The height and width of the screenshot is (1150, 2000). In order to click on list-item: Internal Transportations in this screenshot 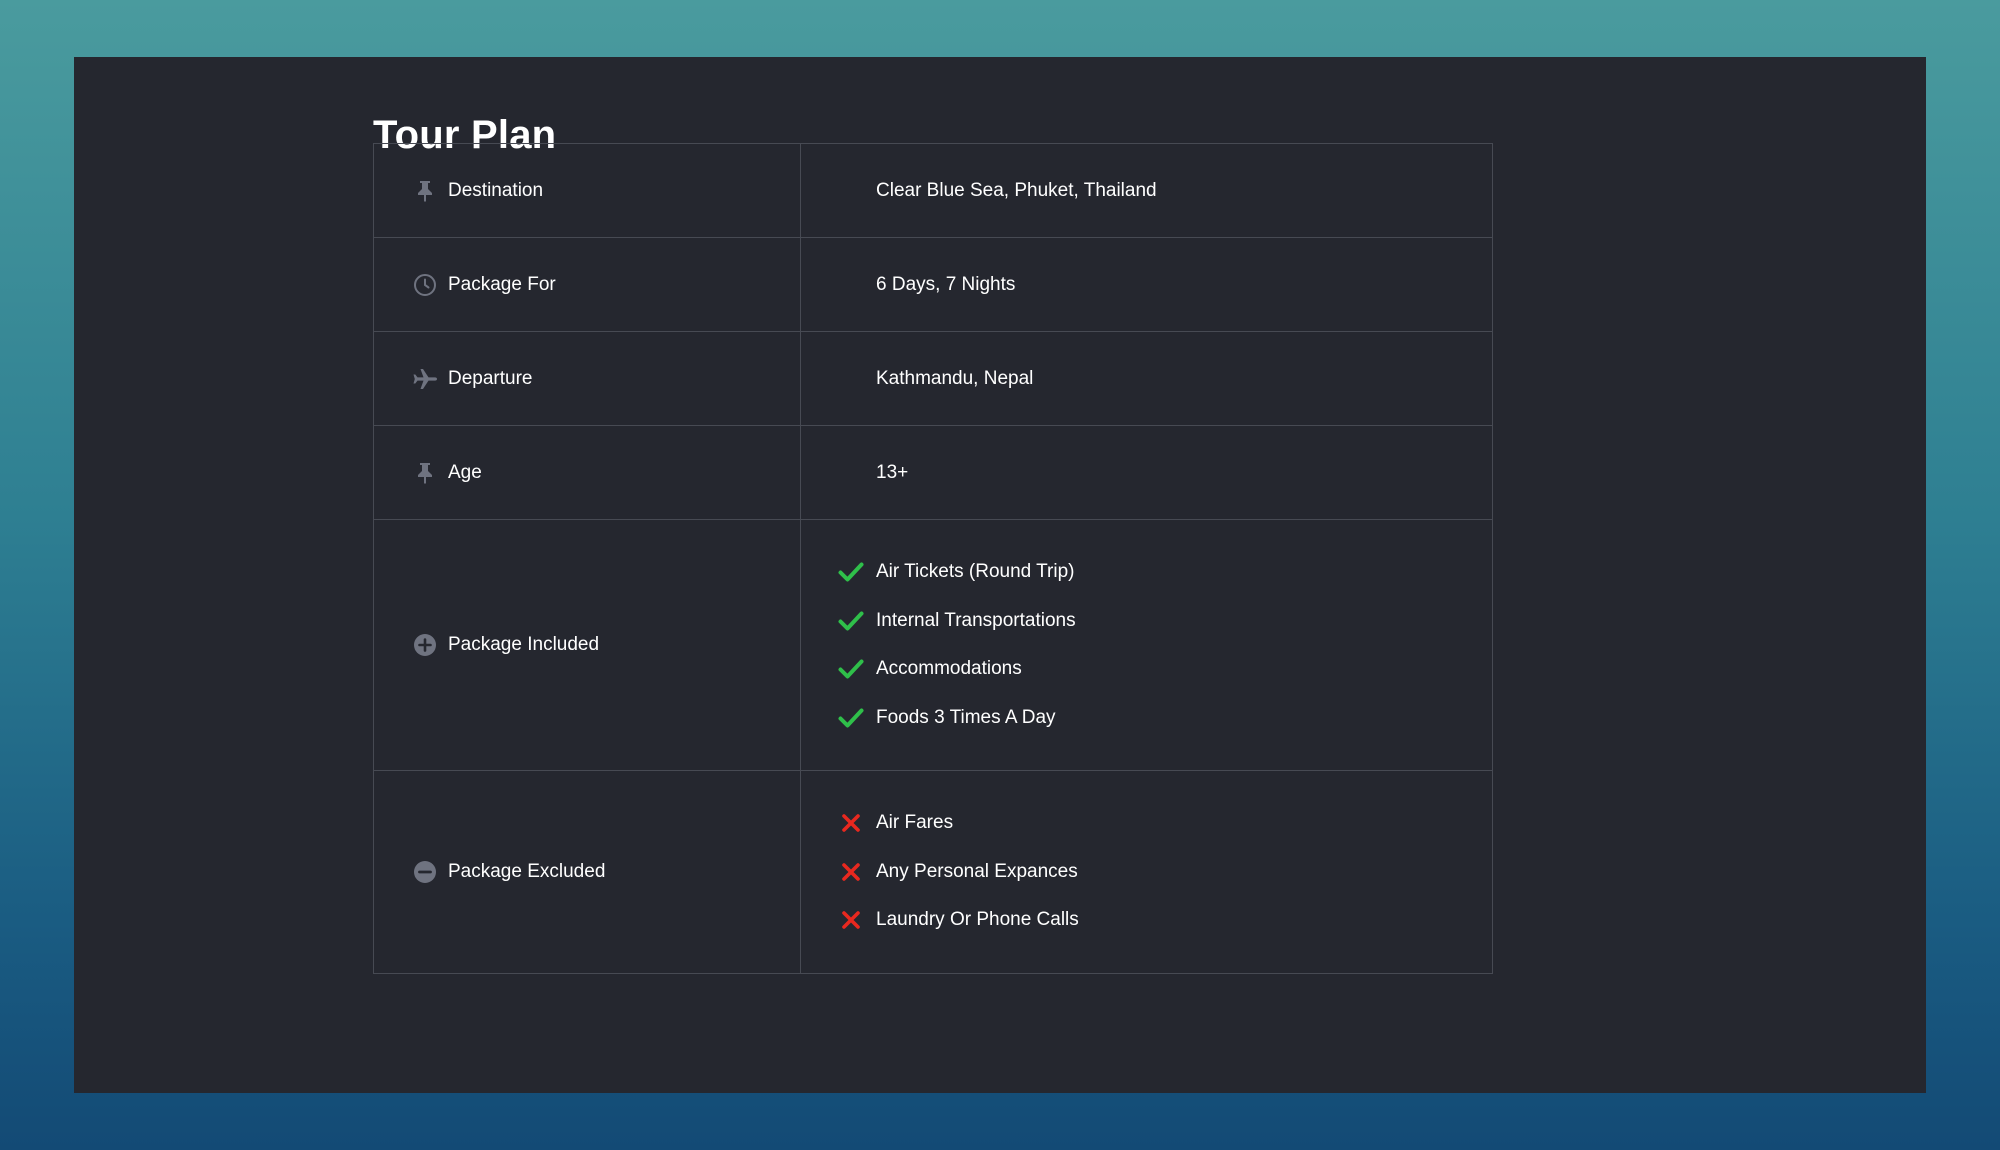, I will do `click(1164, 621)`.